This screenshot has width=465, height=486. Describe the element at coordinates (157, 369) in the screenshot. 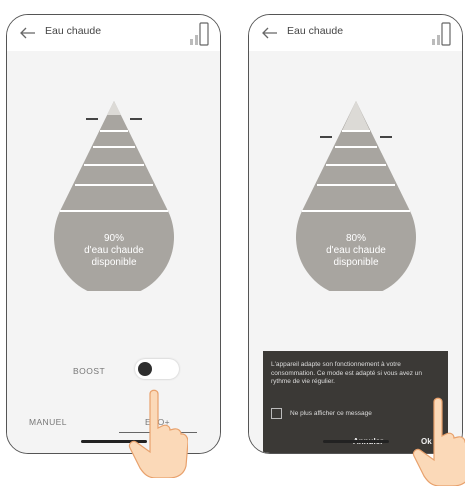

I see `boost-toggle` at that location.